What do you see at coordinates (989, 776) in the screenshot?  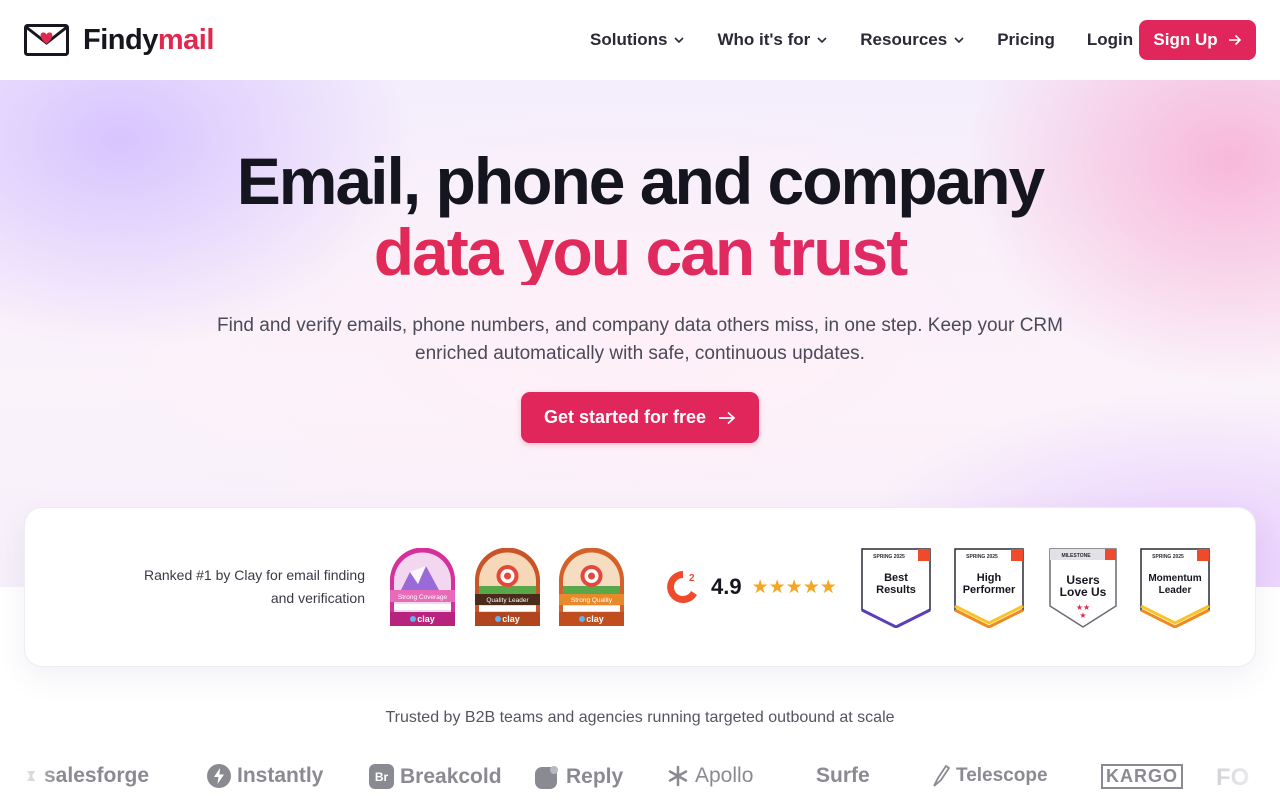 I see `logo-telescope: Telescope` at bounding box center [989, 776].